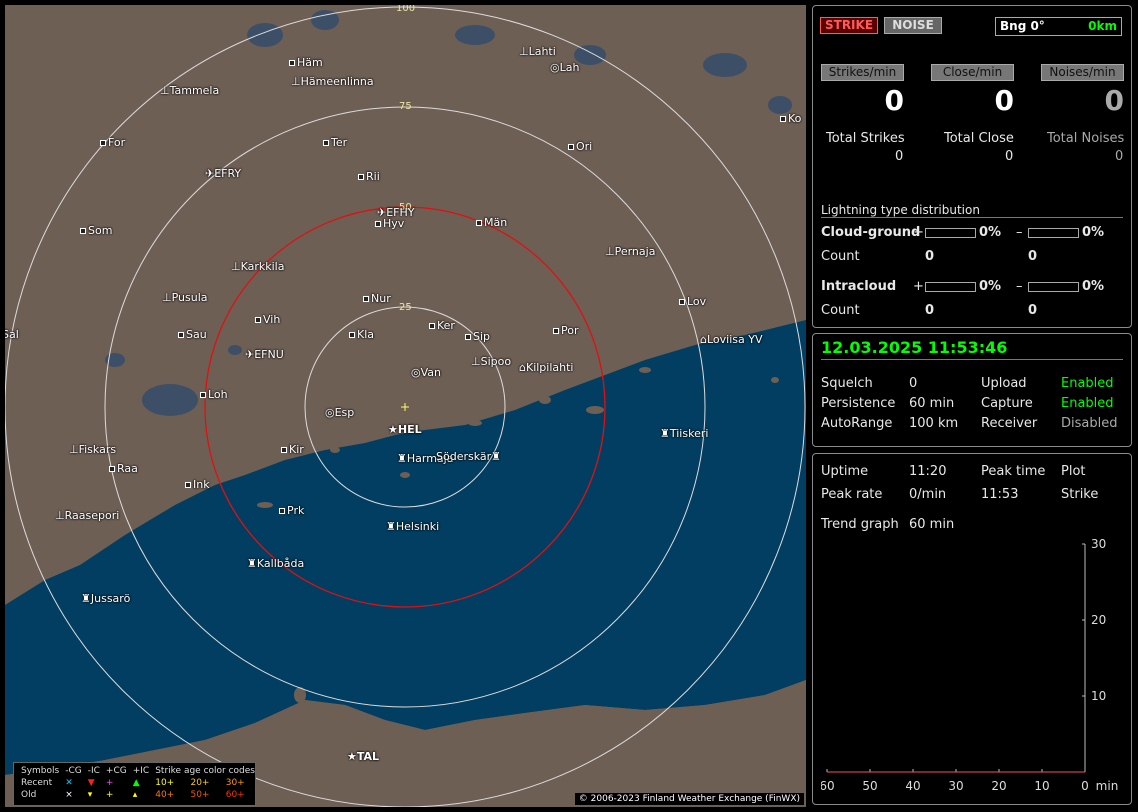 Image resolution: width=1138 pixels, height=812 pixels. Describe the element at coordinates (703, 339) in the screenshot. I see `weather-station-icon: ⌂` at that location.